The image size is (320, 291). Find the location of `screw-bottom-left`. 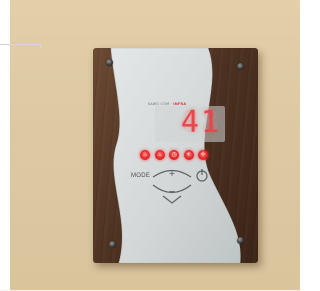

screw-bottom-left is located at coordinates (112, 244).